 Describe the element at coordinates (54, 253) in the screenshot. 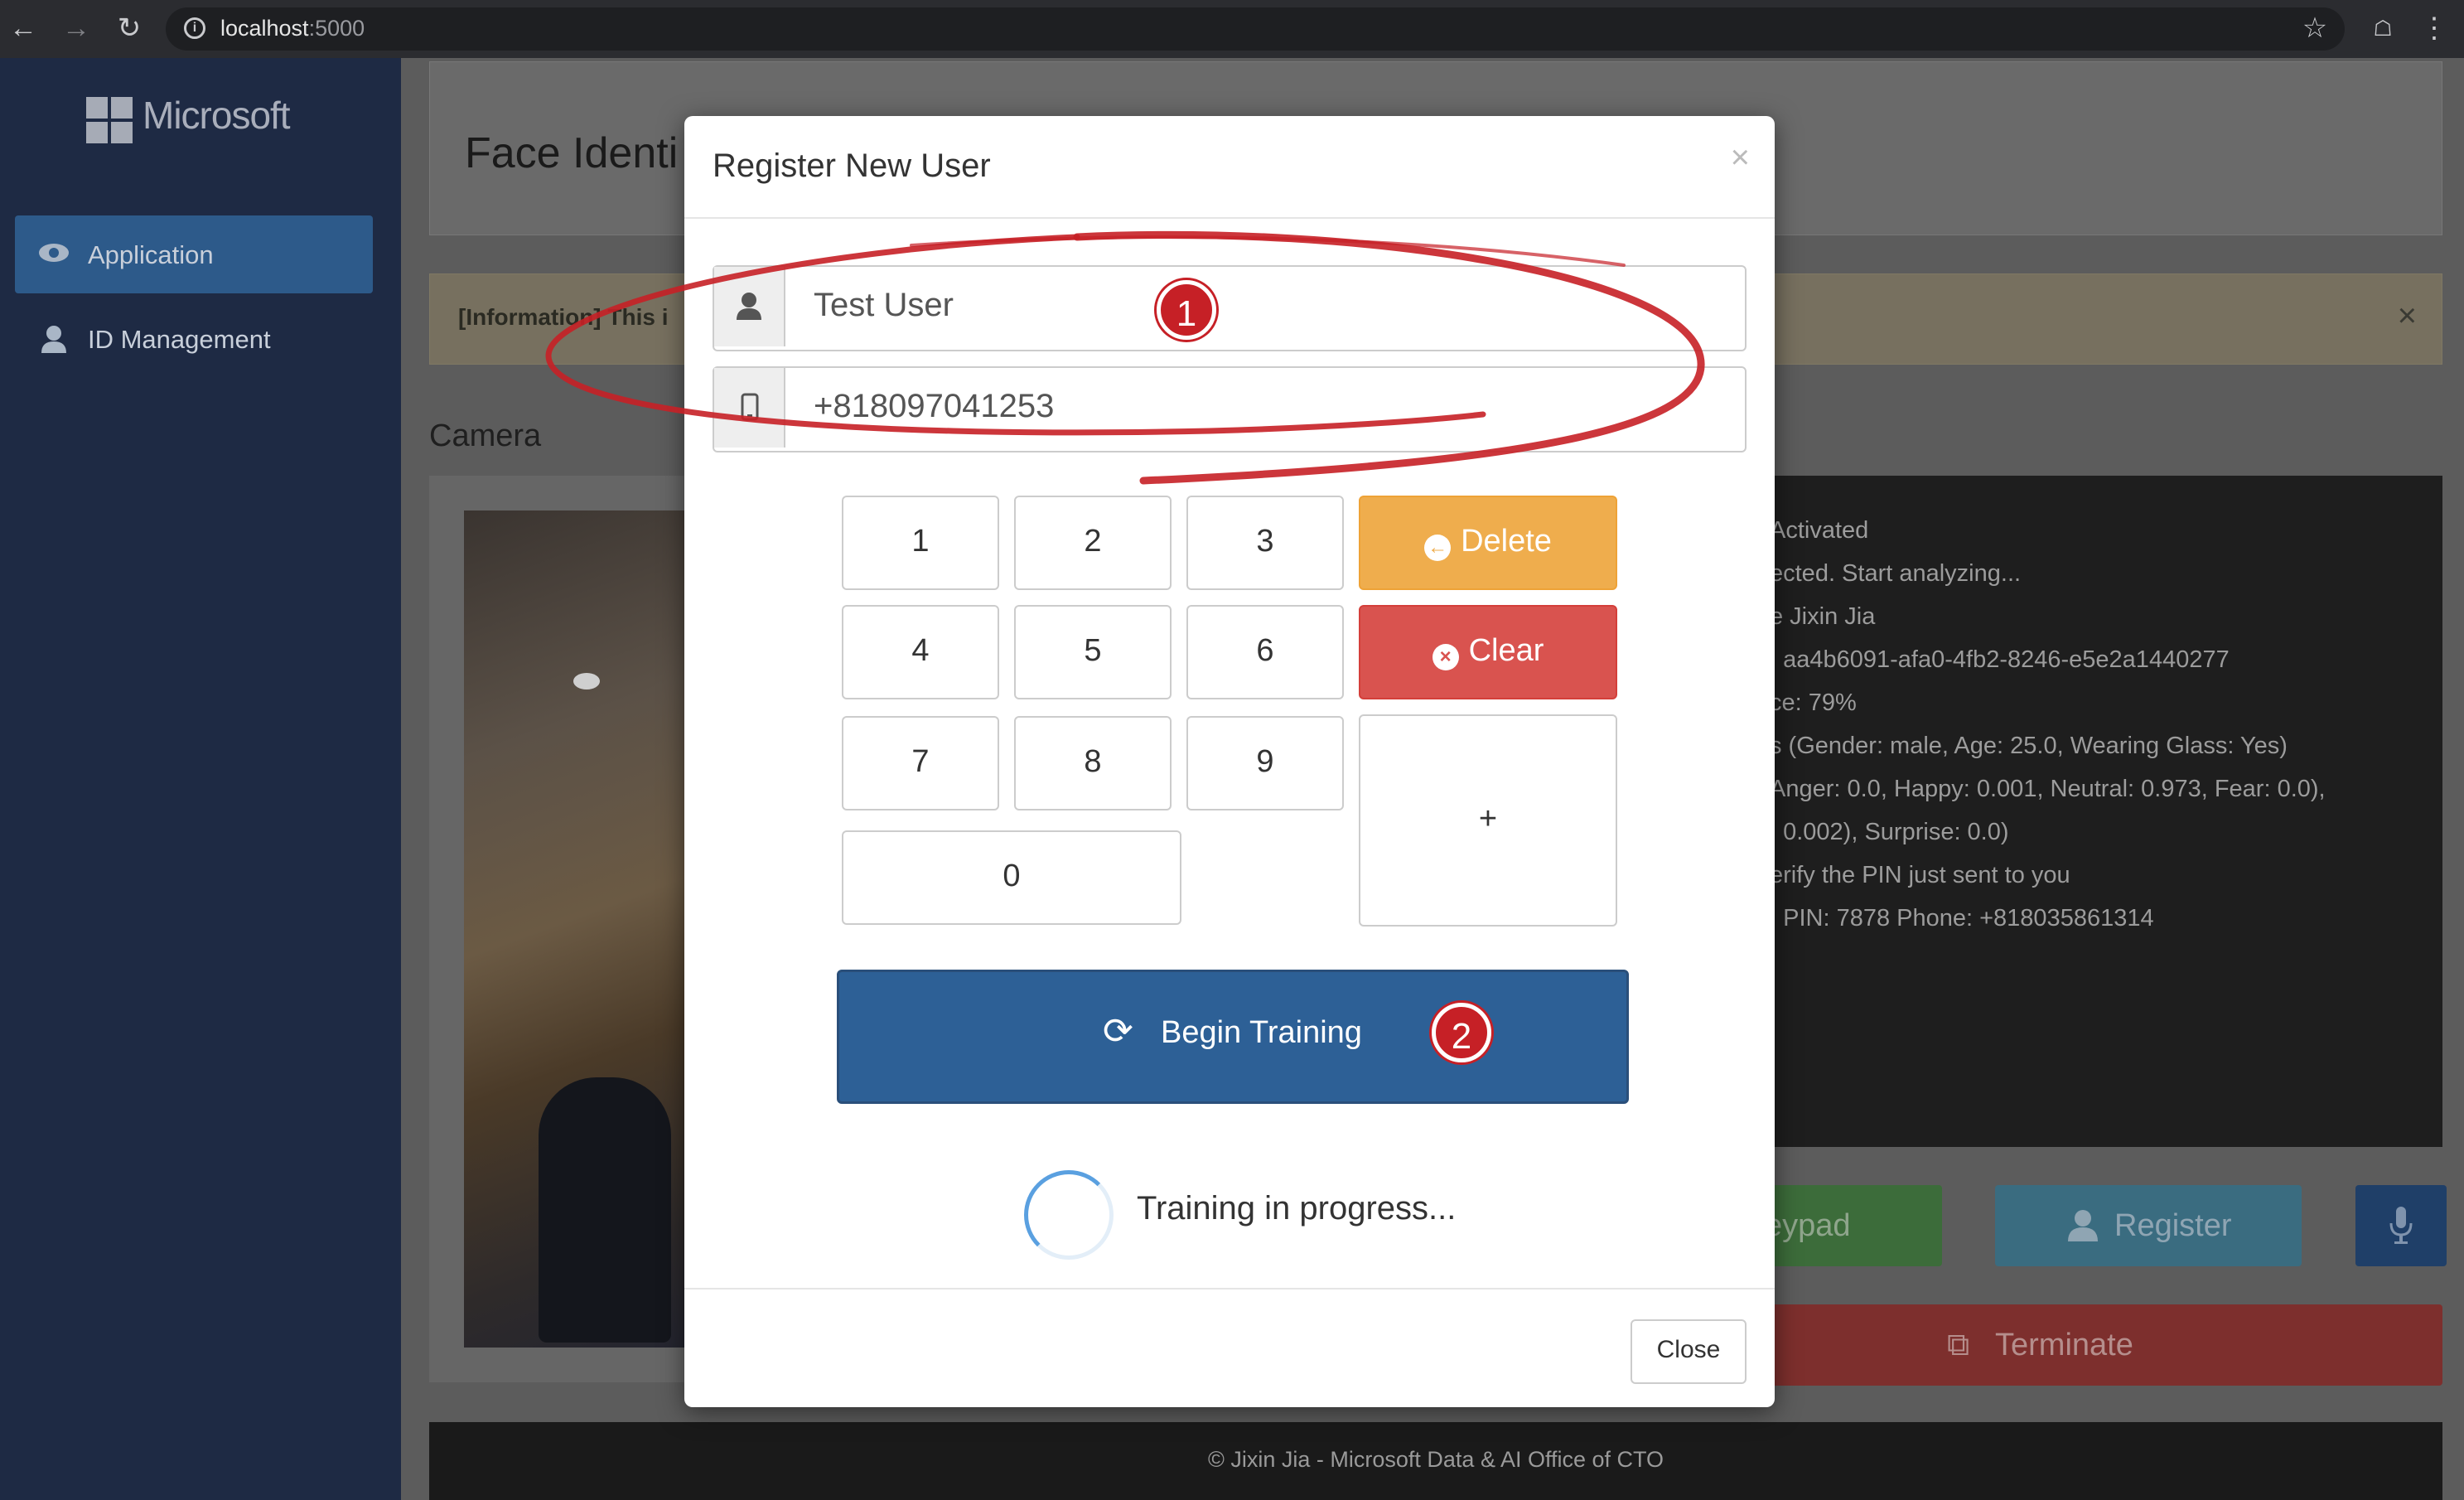

I see `eye-icon` at that location.